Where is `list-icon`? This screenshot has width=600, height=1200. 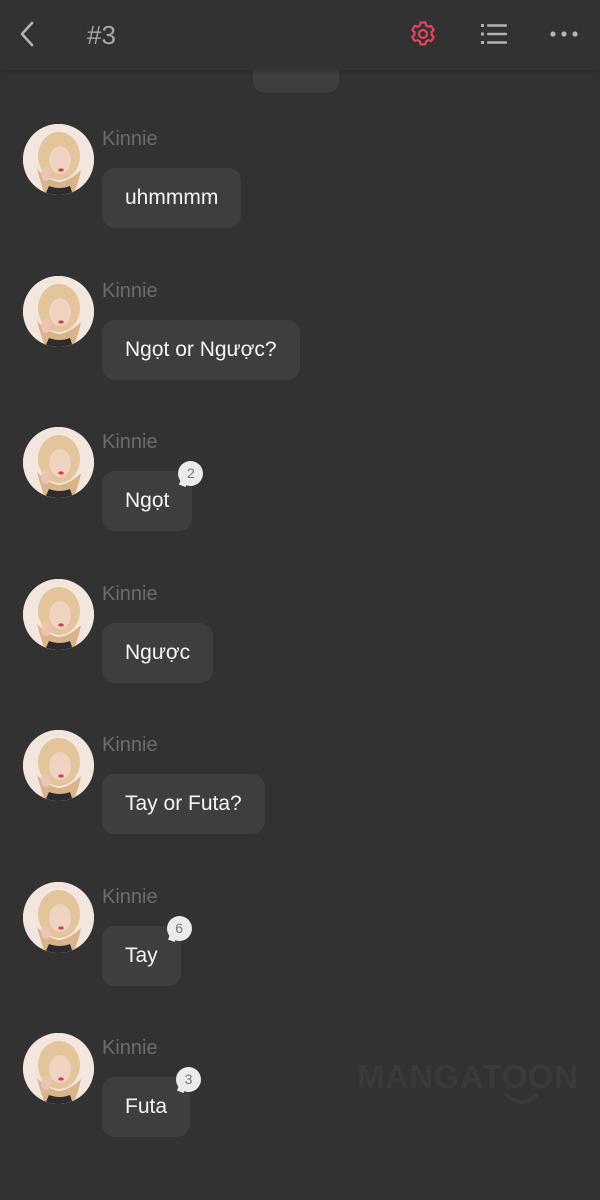 list-icon is located at coordinates (494, 34).